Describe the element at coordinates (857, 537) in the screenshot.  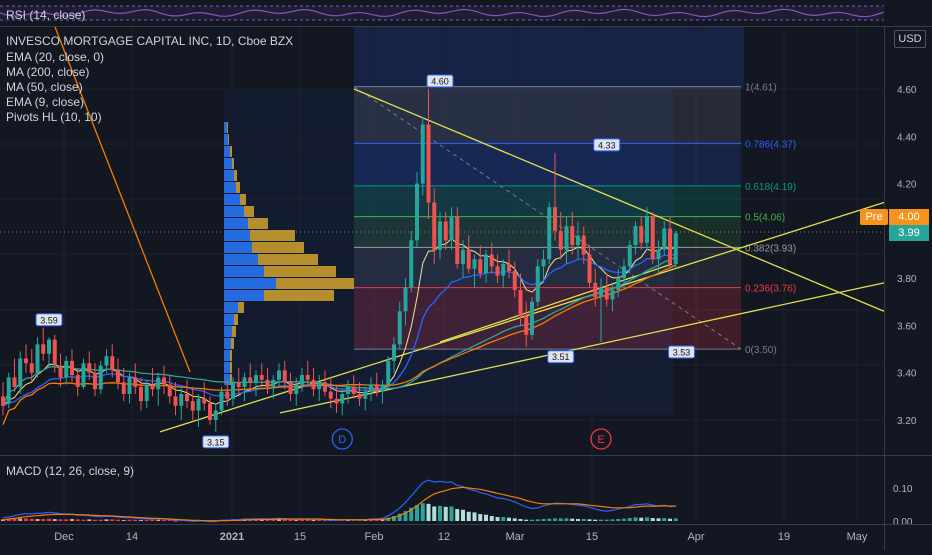
I see `x-tick-10: May` at that location.